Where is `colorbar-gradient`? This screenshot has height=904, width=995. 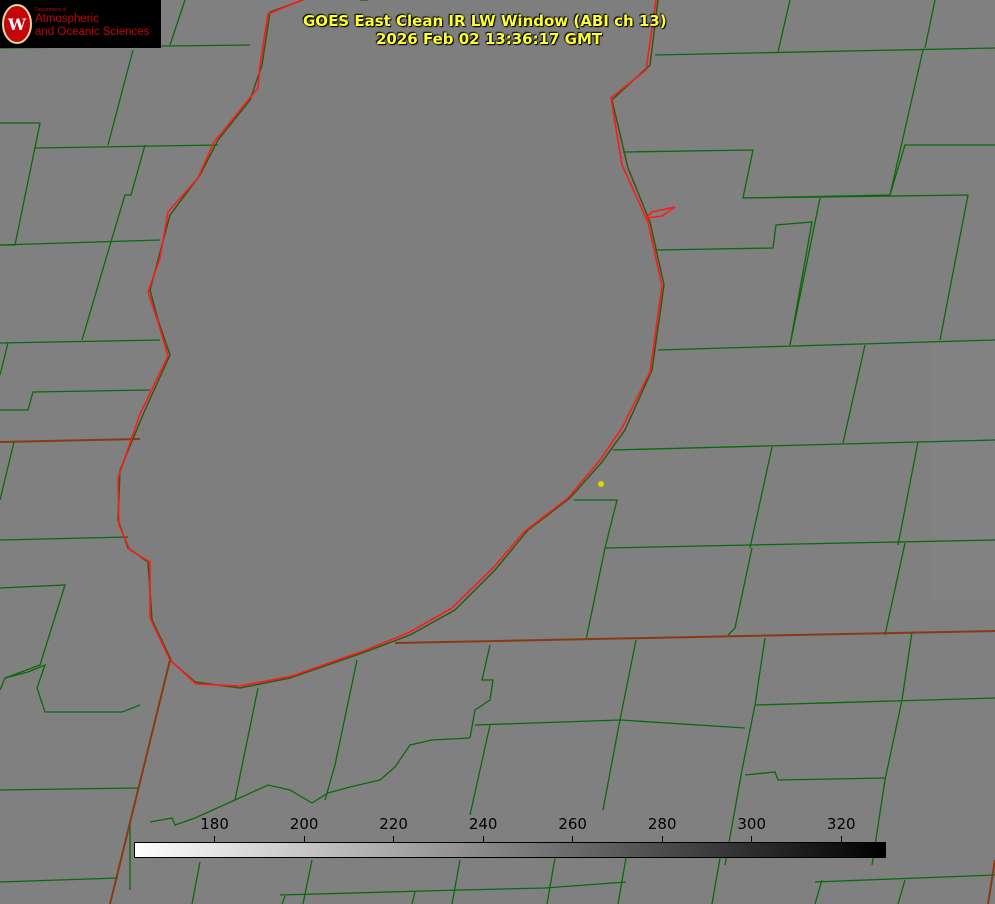 colorbar-gradient is located at coordinates (510, 850).